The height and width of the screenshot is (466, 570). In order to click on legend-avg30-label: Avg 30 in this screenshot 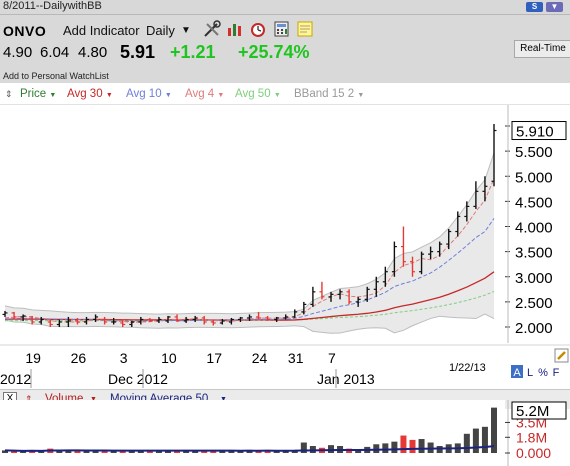, I will do `click(85, 94)`.